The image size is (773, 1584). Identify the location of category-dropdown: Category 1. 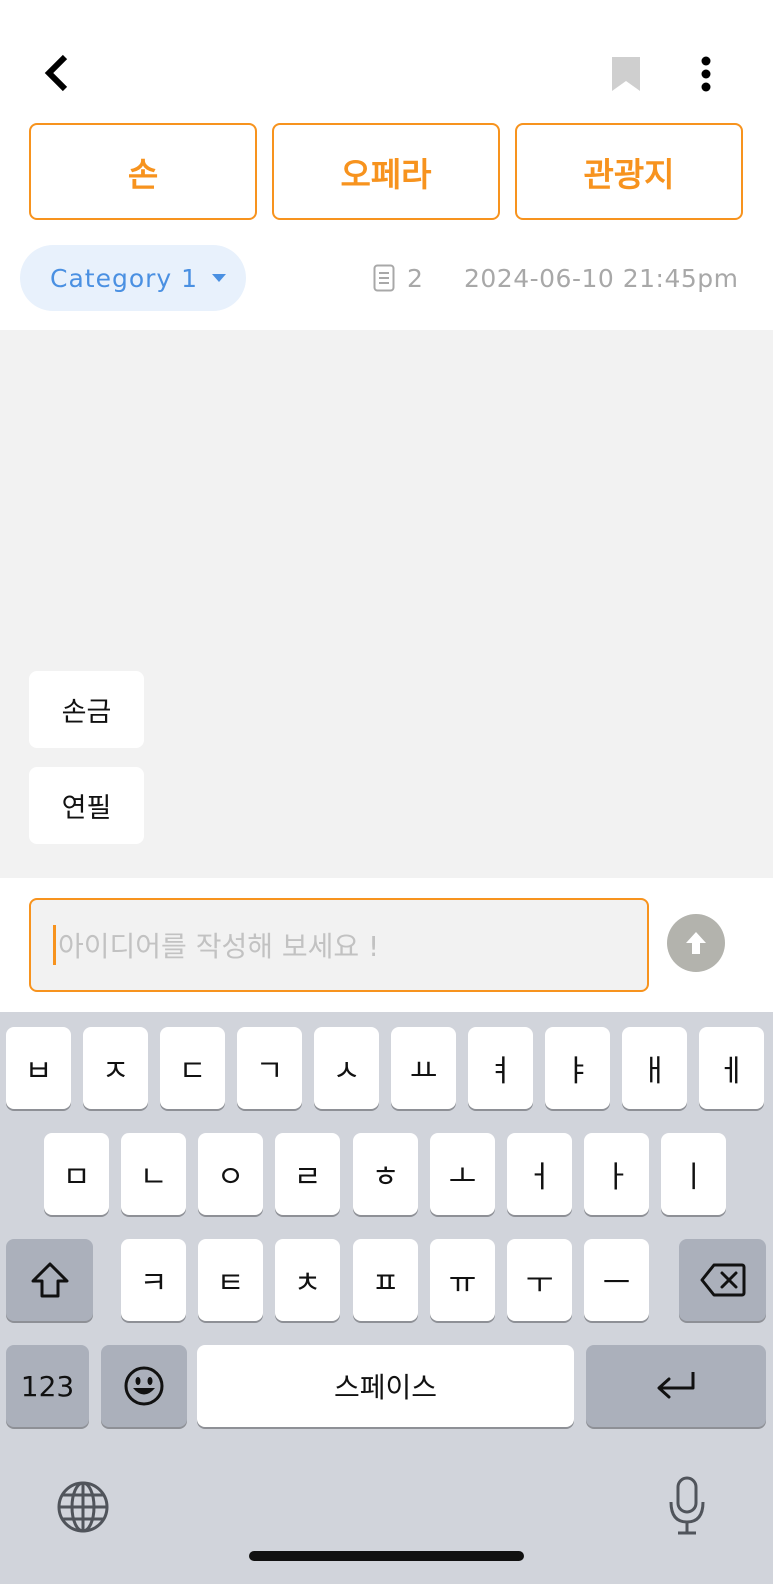
(133, 278).